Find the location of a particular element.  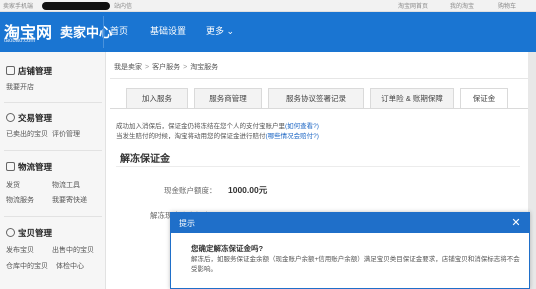

shop-icon is located at coordinates (10, 70).